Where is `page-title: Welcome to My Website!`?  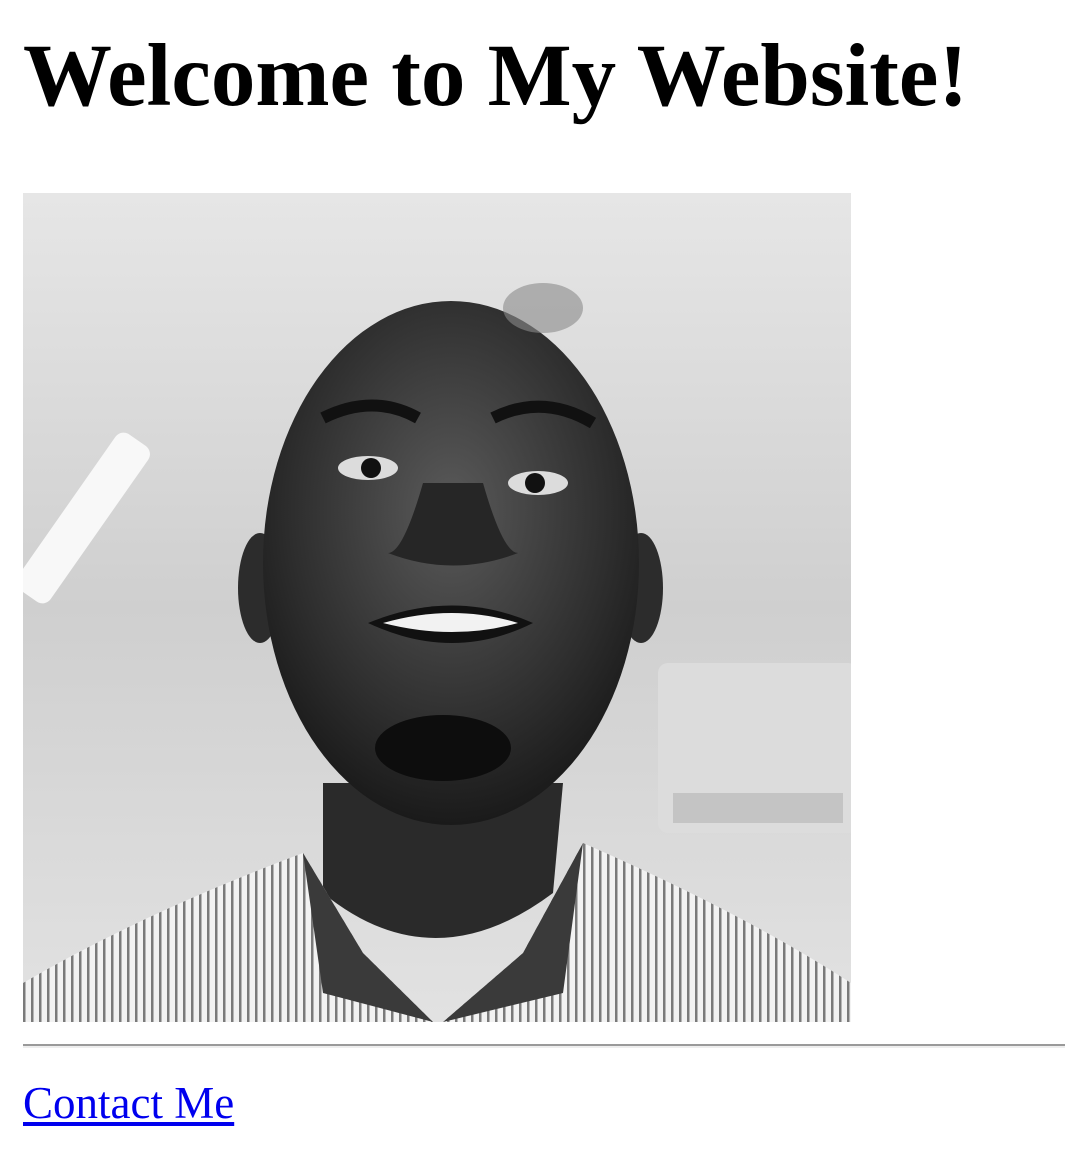
page-title: Welcome to My Website! is located at coordinates (495, 76).